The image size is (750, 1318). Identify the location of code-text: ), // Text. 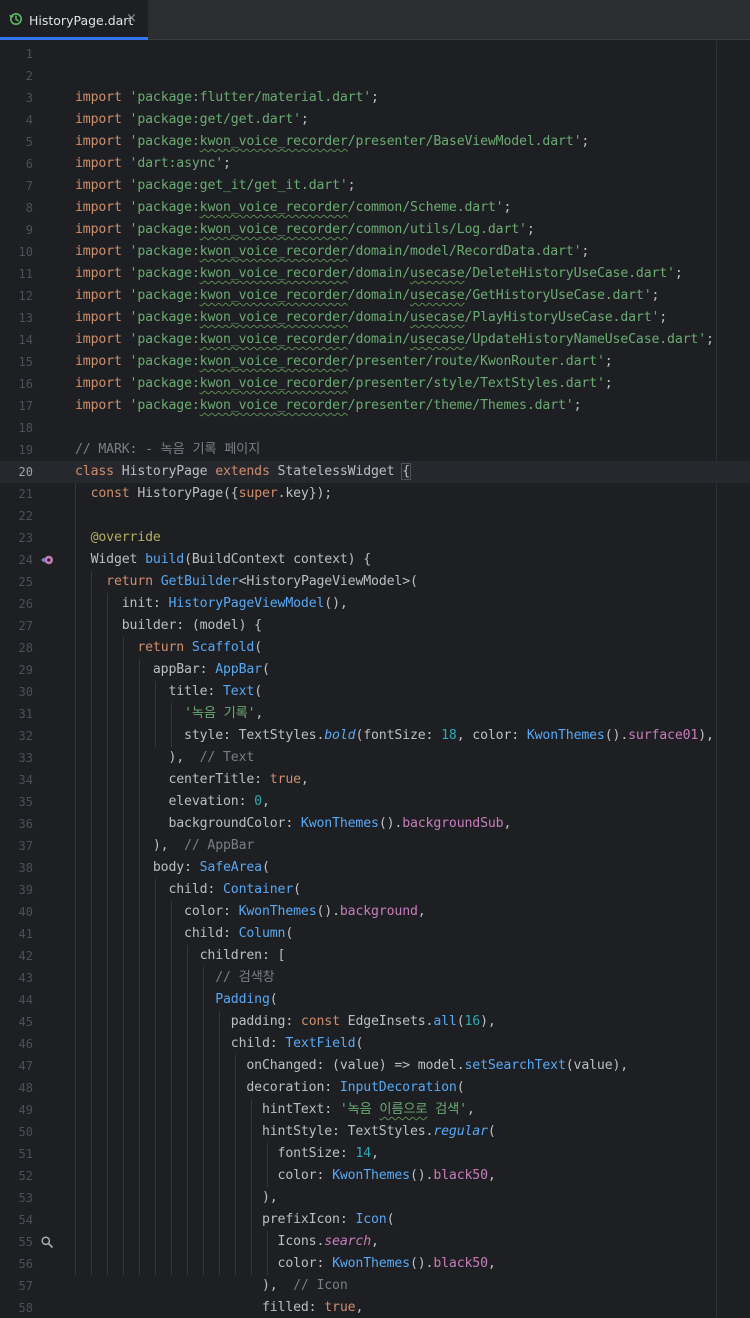
(164, 758).